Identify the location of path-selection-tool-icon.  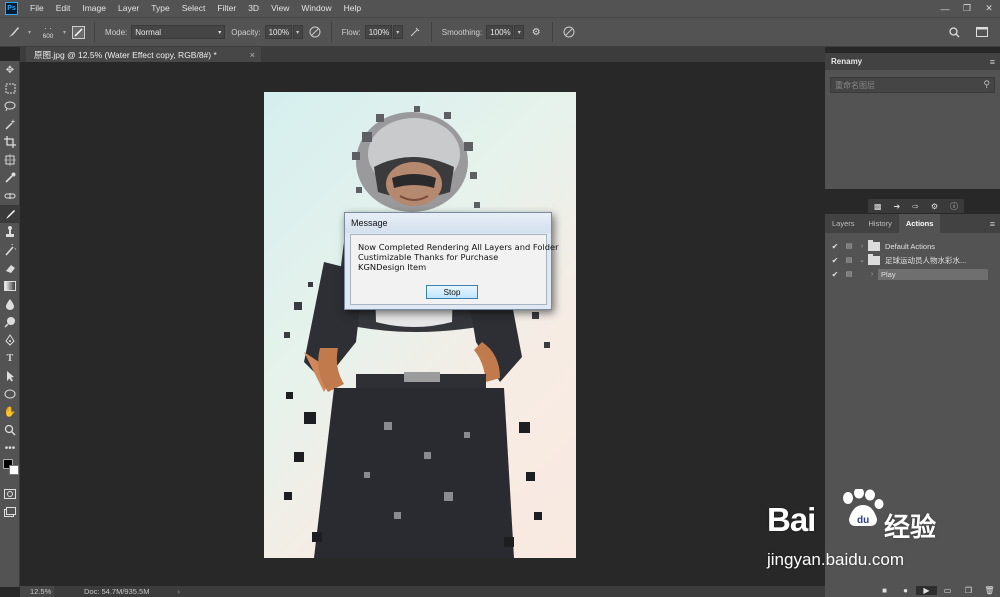
(10, 376).